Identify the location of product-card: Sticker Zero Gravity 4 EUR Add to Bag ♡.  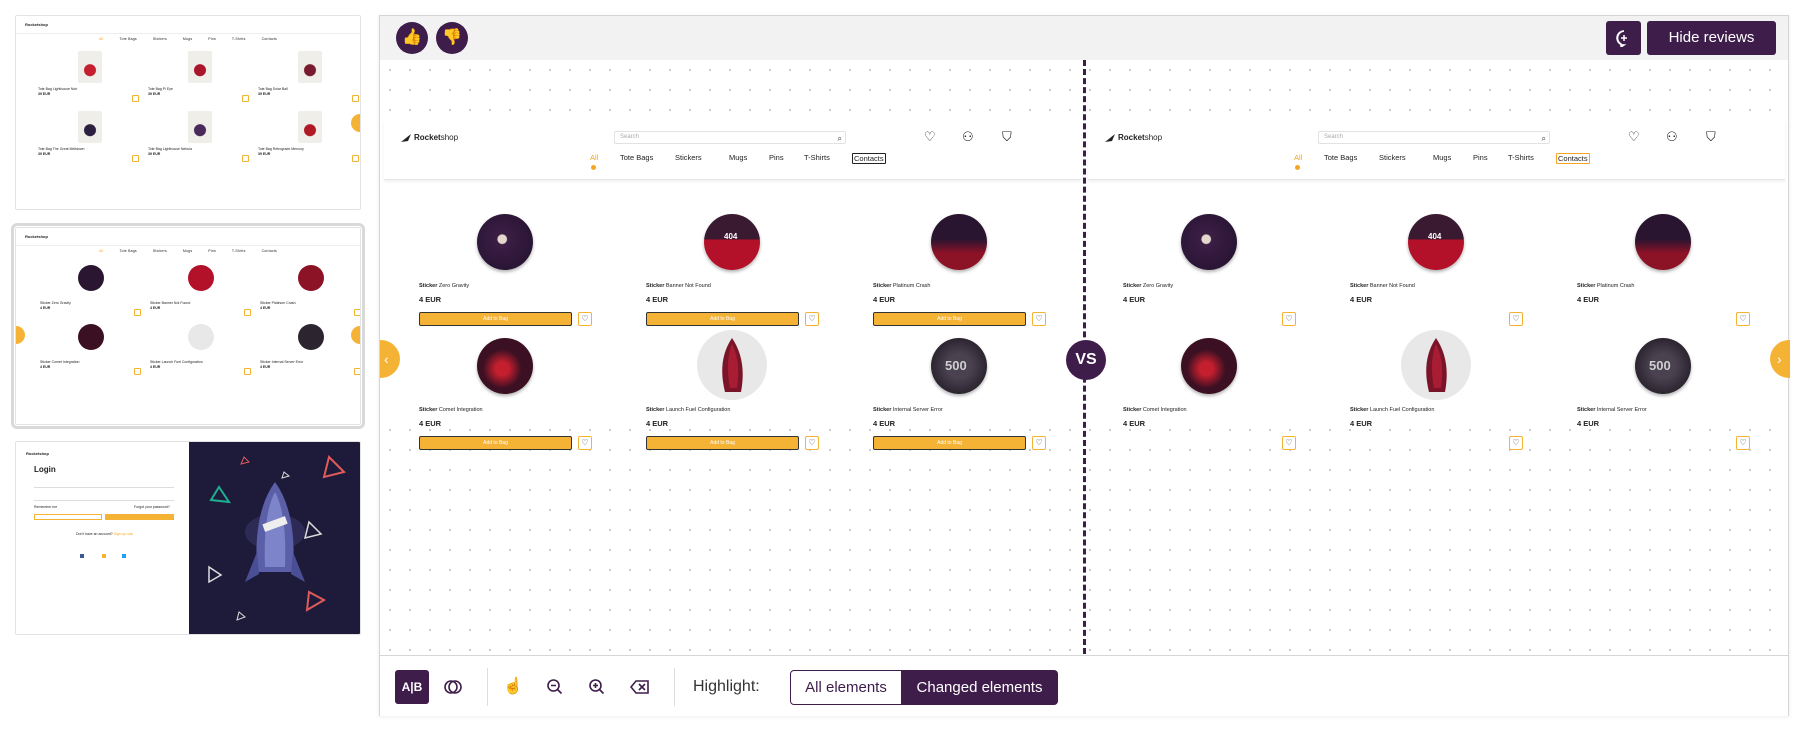
(505, 270).